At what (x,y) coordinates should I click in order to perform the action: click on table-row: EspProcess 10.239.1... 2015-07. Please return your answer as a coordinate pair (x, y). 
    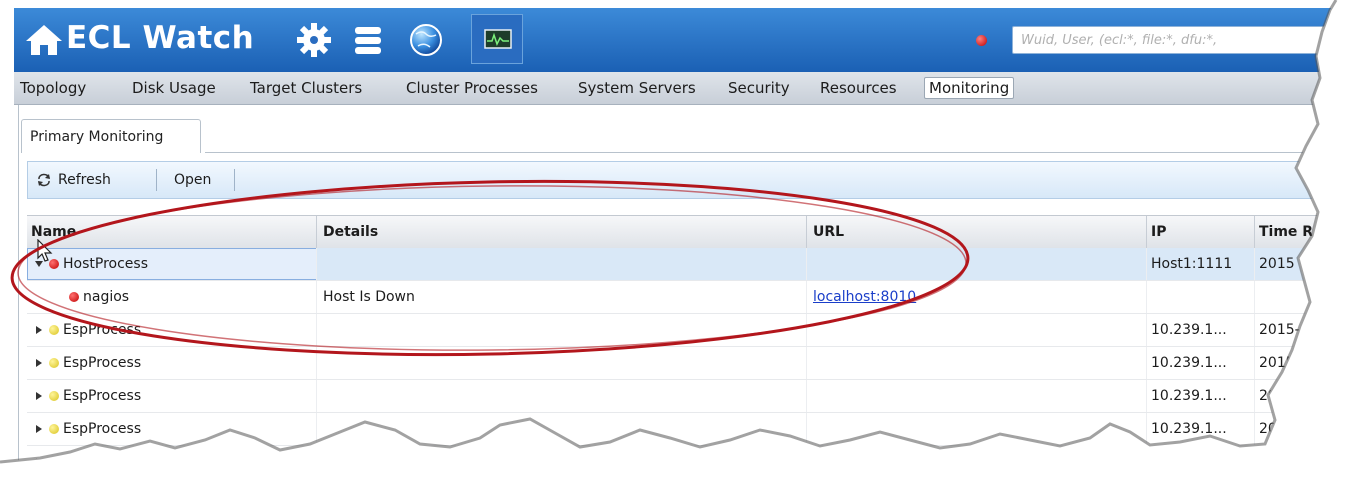
    Looking at the image, I should click on (688, 330).